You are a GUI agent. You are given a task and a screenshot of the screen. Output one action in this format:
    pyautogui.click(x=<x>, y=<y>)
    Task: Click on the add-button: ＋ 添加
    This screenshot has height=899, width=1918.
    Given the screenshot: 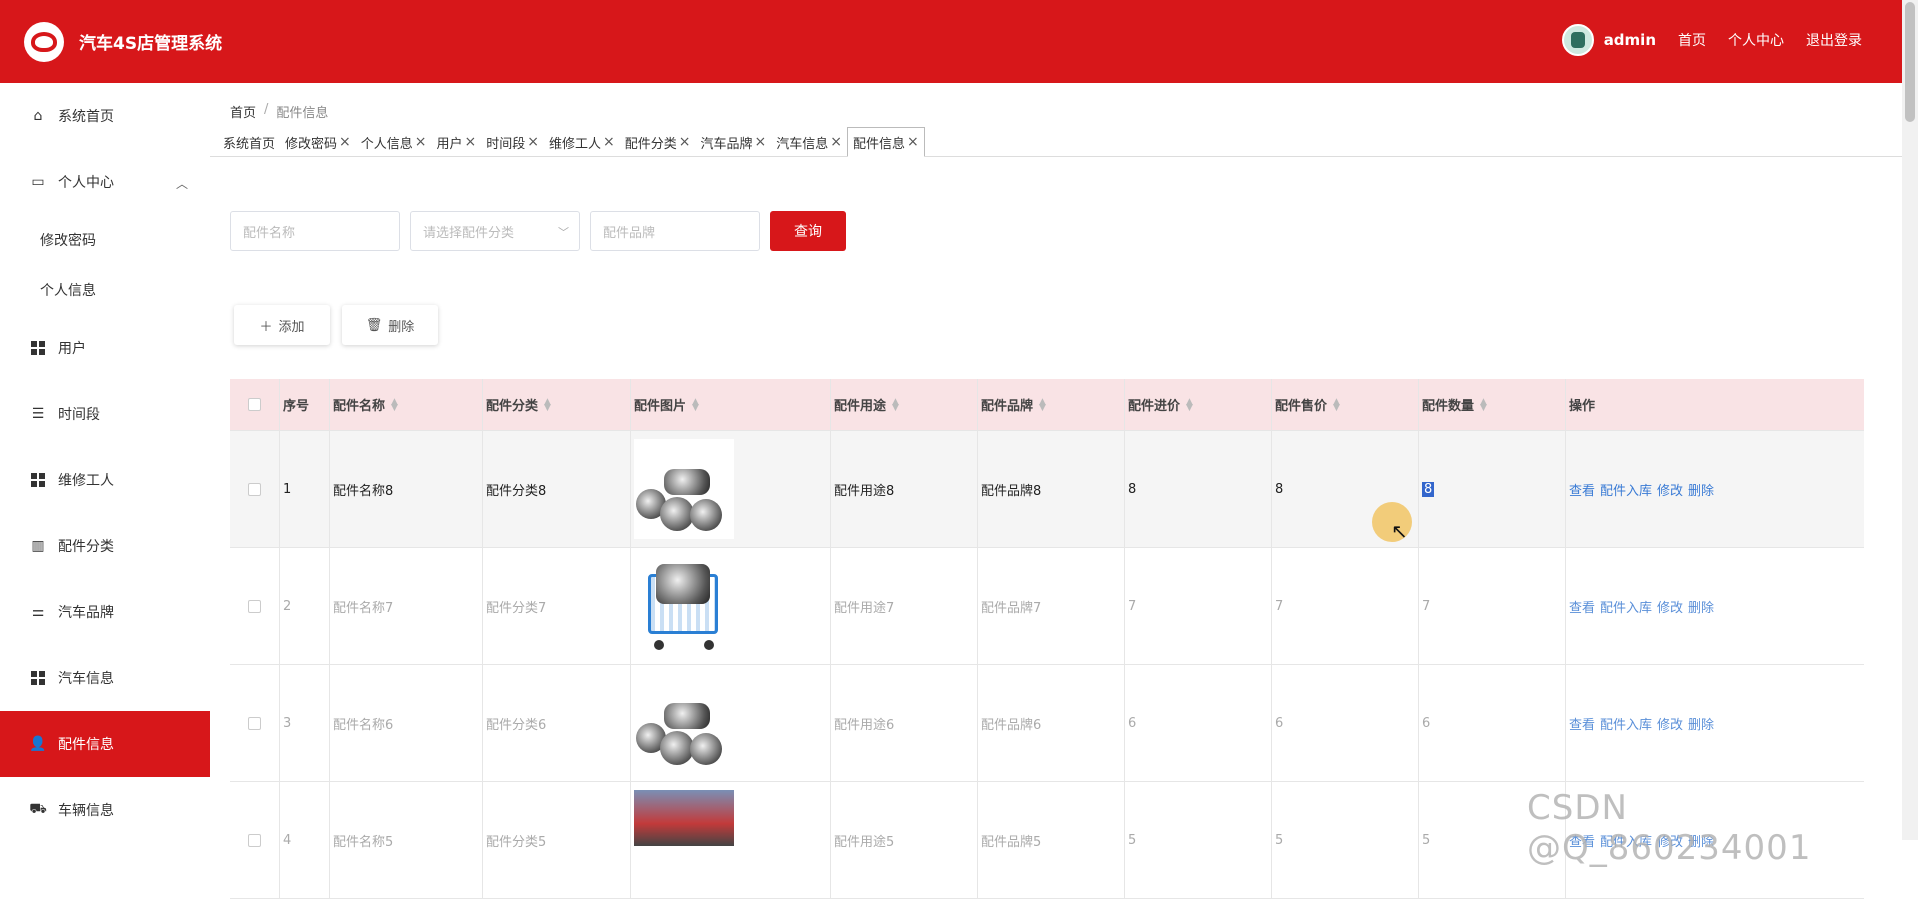 What is the action you would take?
    pyautogui.click(x=282, y=325)
    